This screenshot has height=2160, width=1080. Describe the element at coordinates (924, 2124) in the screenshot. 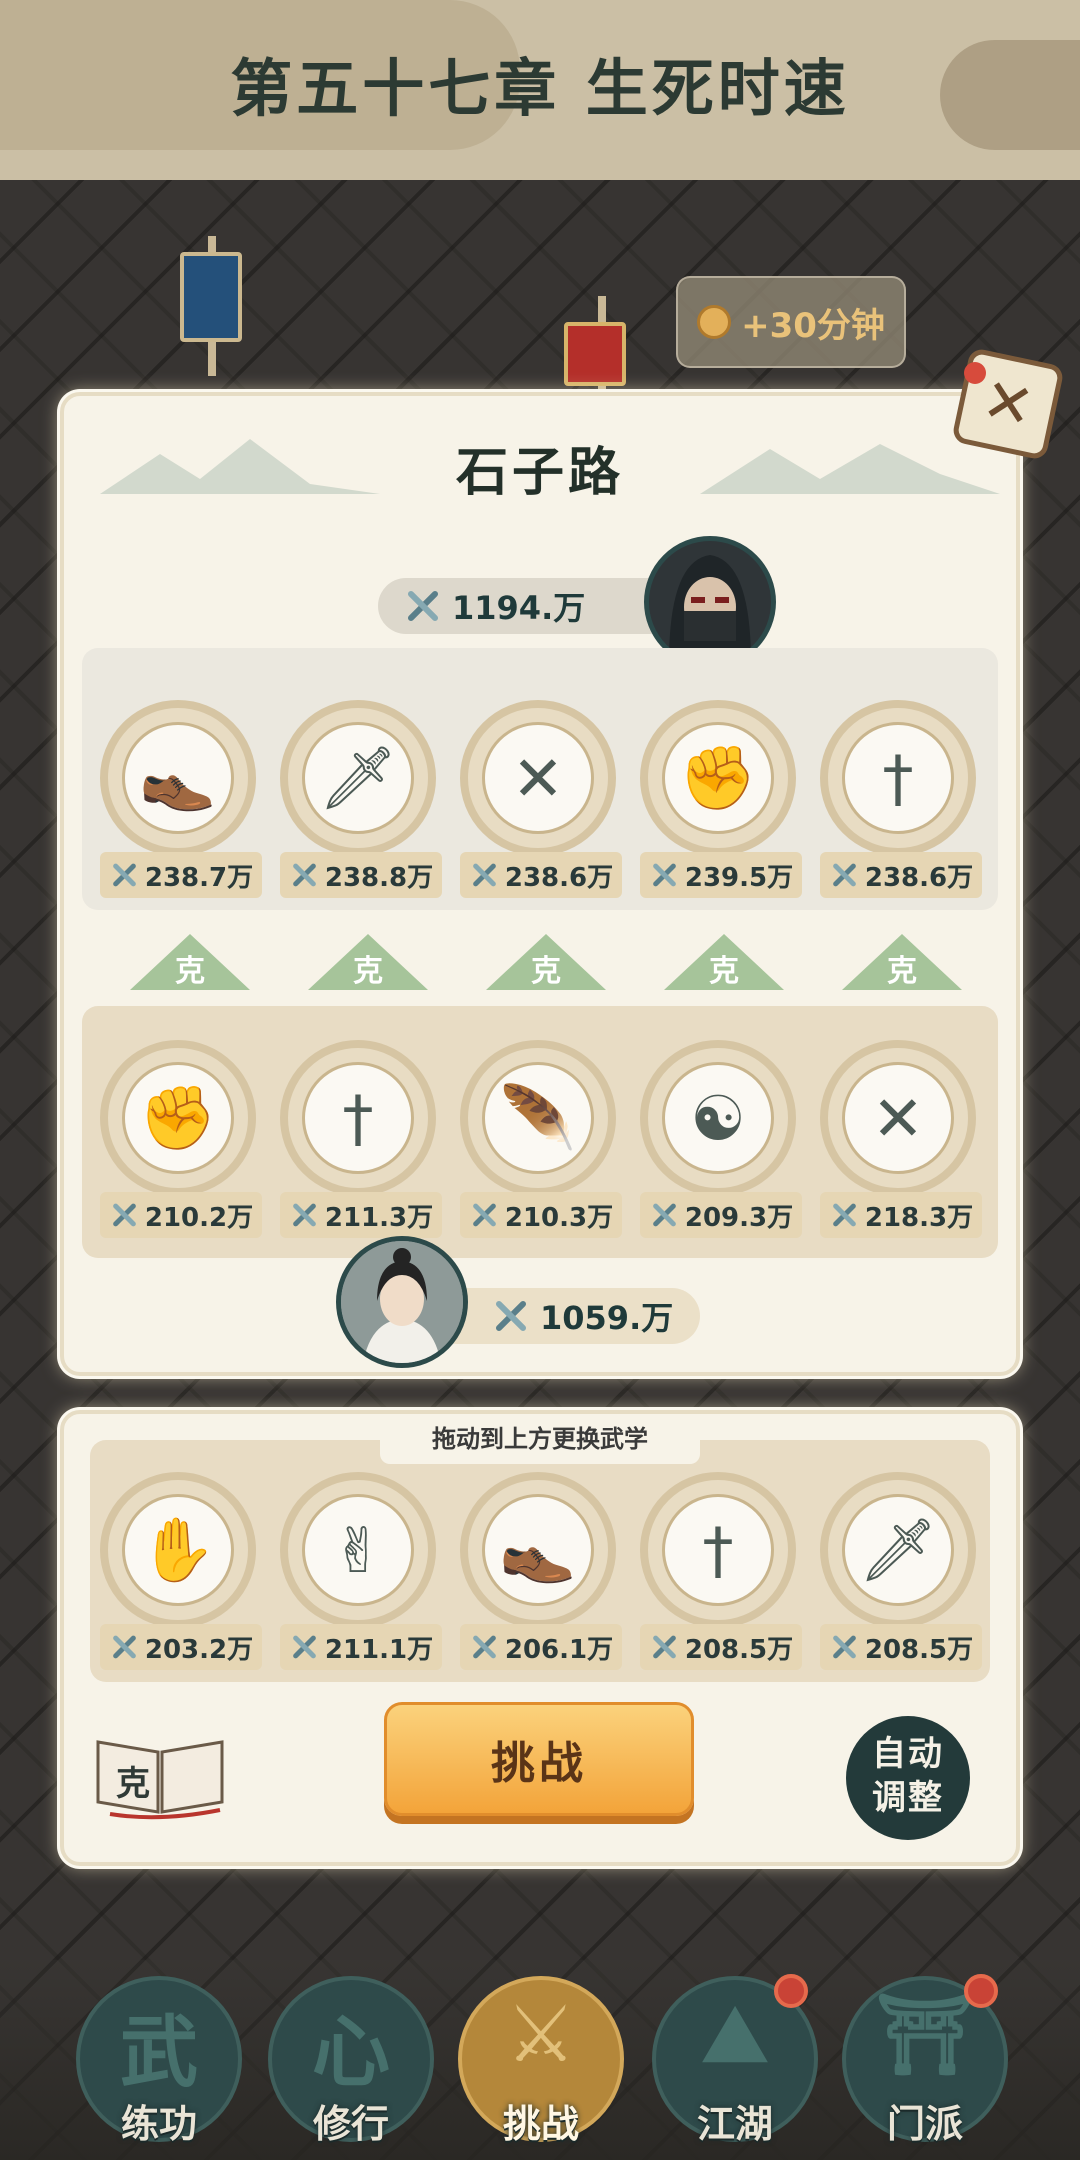

I see `nav-label: 门派` at that location.